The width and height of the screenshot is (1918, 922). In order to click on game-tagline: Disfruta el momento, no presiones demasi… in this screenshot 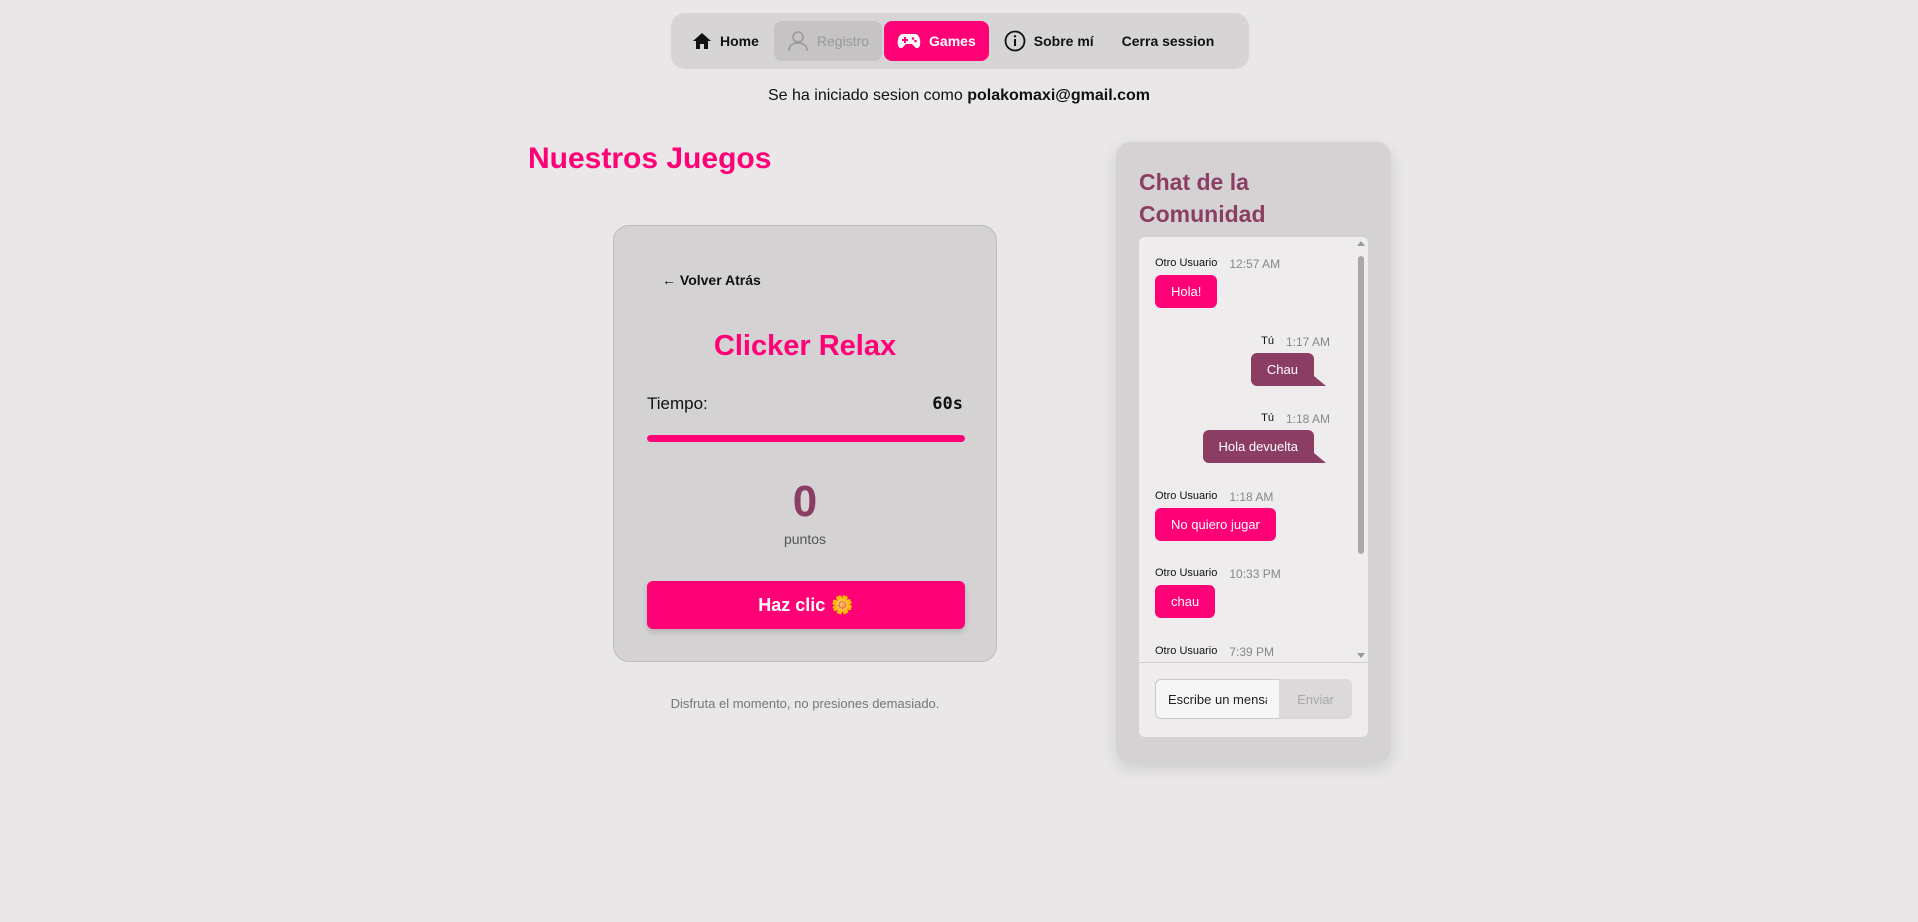, I will do `click(805, 703)`.